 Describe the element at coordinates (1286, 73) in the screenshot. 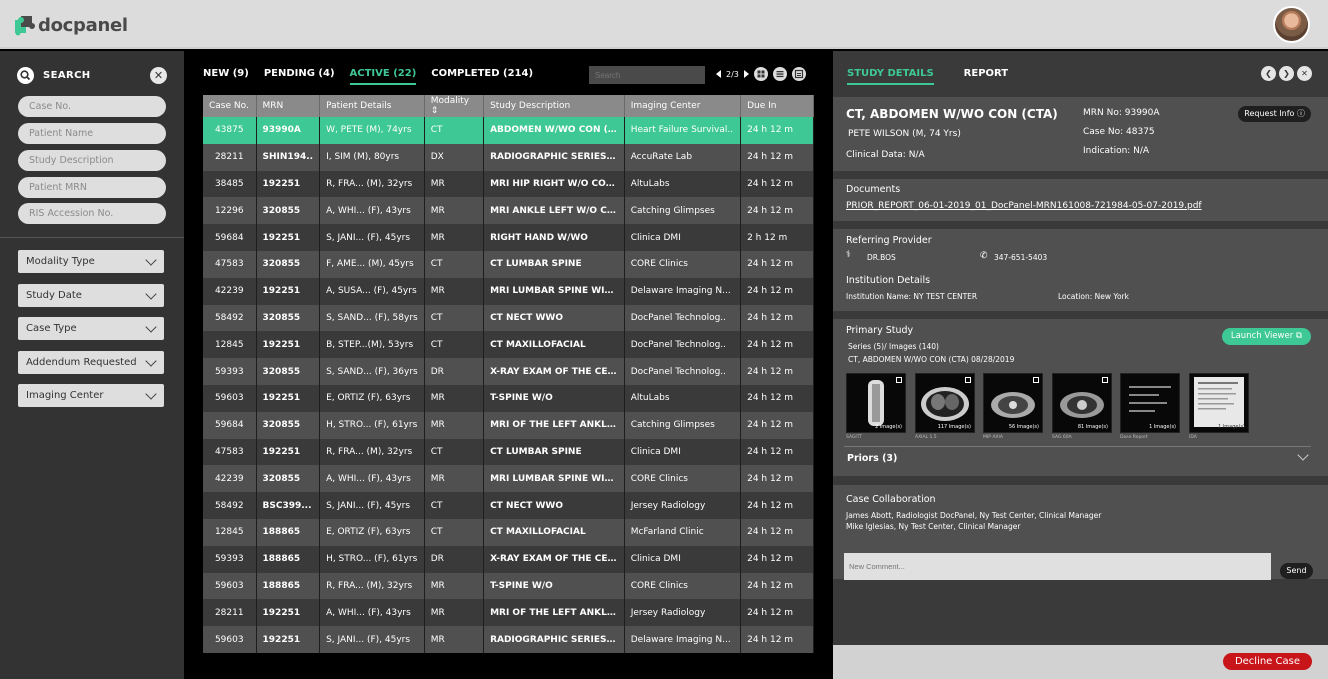

I see `next-case-icon: ❯` at that location.